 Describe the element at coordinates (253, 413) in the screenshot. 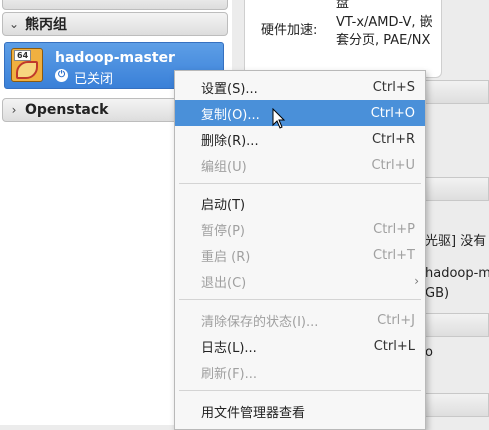

I see `menu-label: 用文件管理器查看` at that location.